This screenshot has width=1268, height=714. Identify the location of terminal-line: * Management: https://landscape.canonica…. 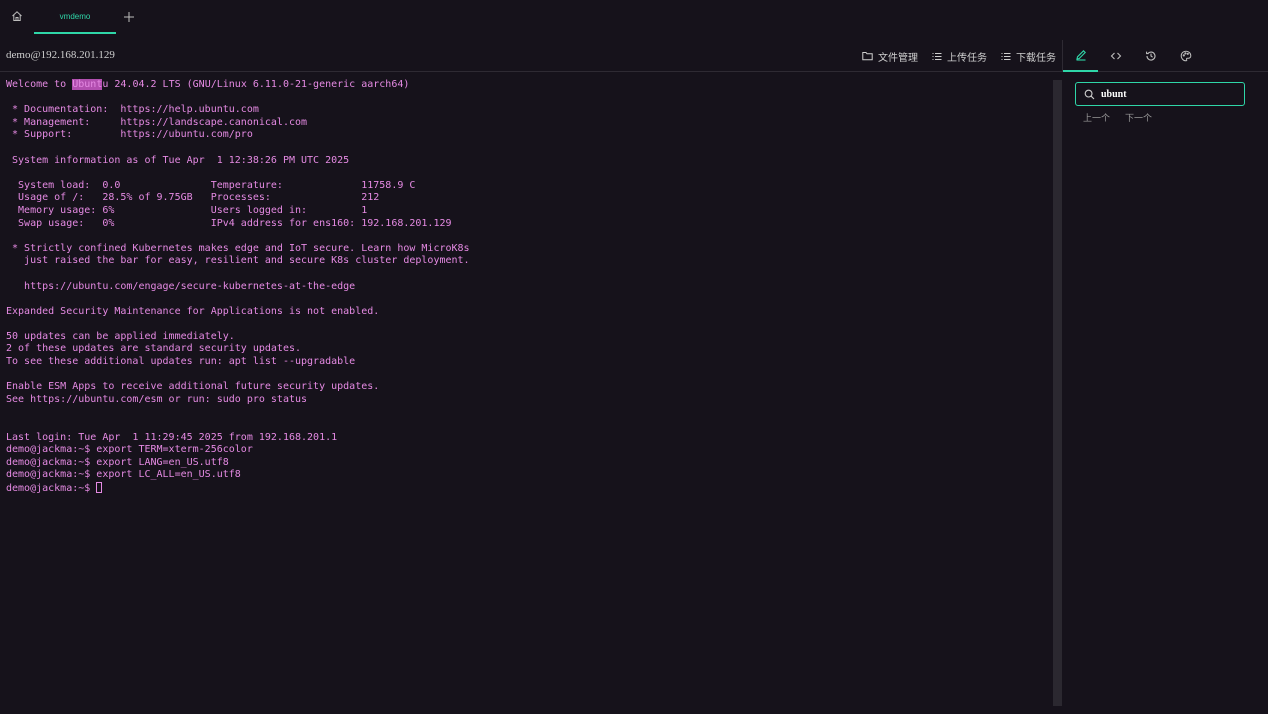
(157, 122).